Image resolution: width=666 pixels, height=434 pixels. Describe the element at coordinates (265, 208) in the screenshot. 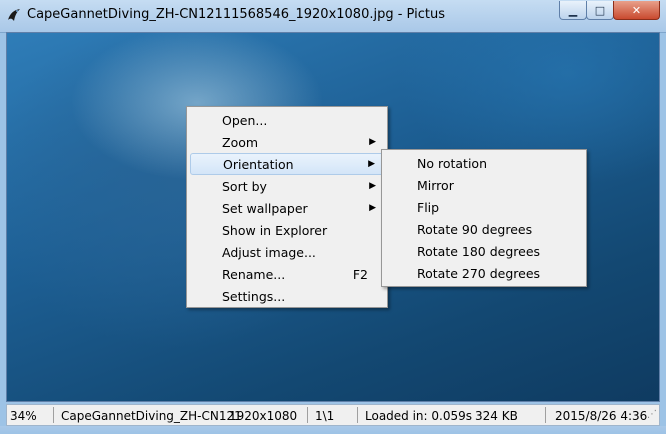

I see `menu-item-label: Set wallpaper` at that location.